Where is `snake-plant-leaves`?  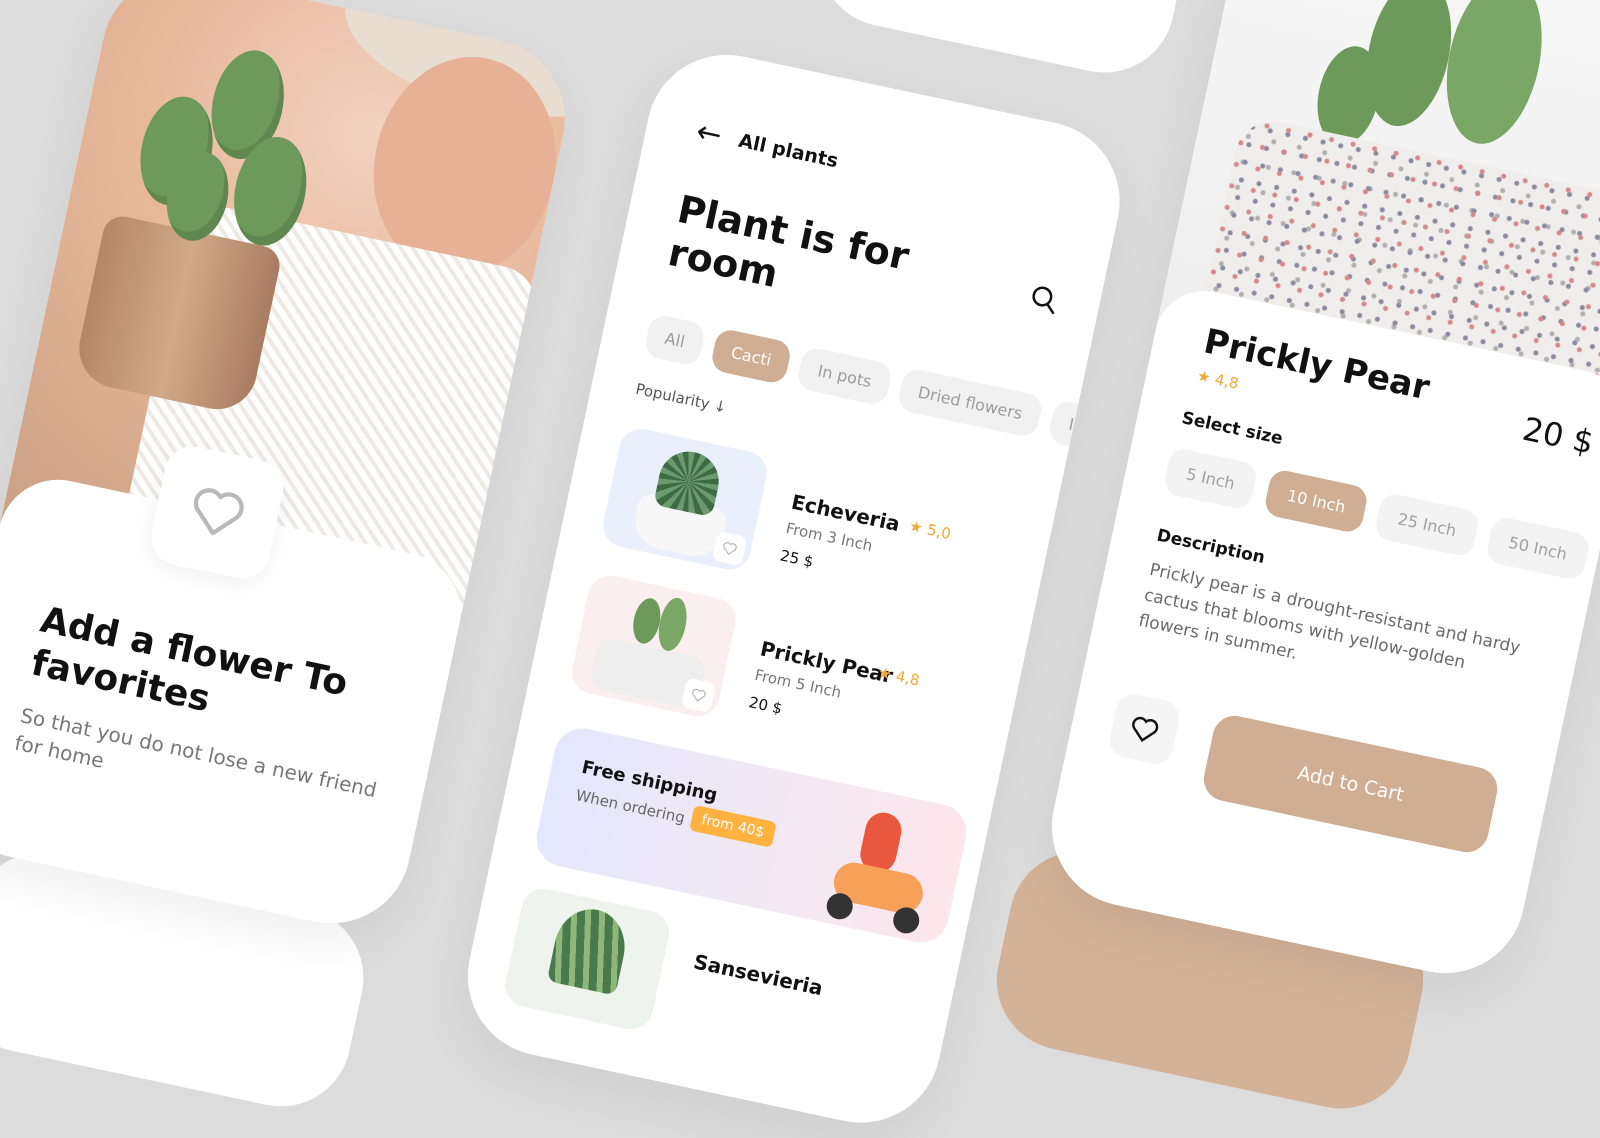 snake-plant-leaves is located at coordinates (589, 949).